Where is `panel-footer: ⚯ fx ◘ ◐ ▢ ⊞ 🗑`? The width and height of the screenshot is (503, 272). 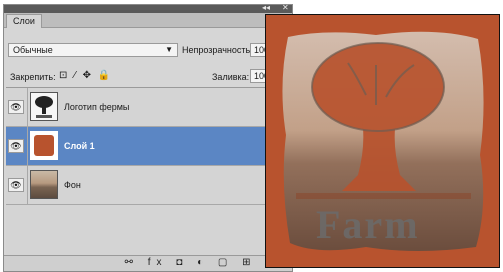 panel-footer: ⚯ fx ◘ ◐ ▢ ⊞ 🗑 is located at coordinates (148, 263).